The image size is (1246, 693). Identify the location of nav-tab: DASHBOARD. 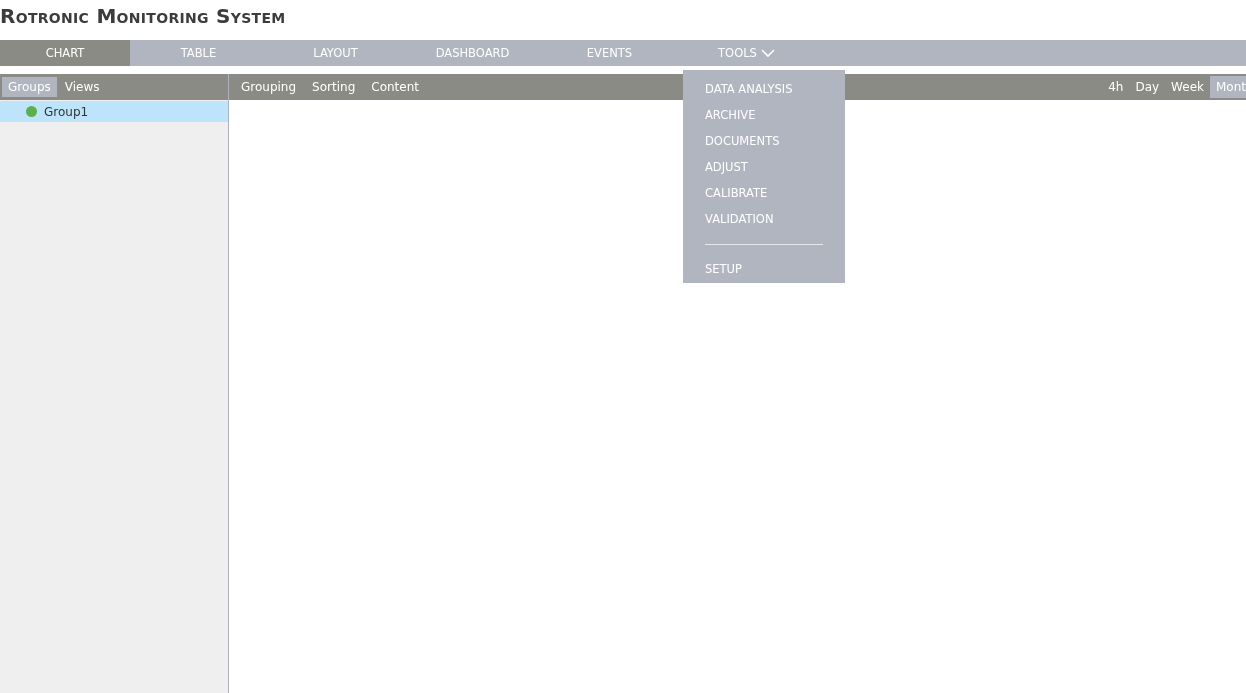
(472, 53).